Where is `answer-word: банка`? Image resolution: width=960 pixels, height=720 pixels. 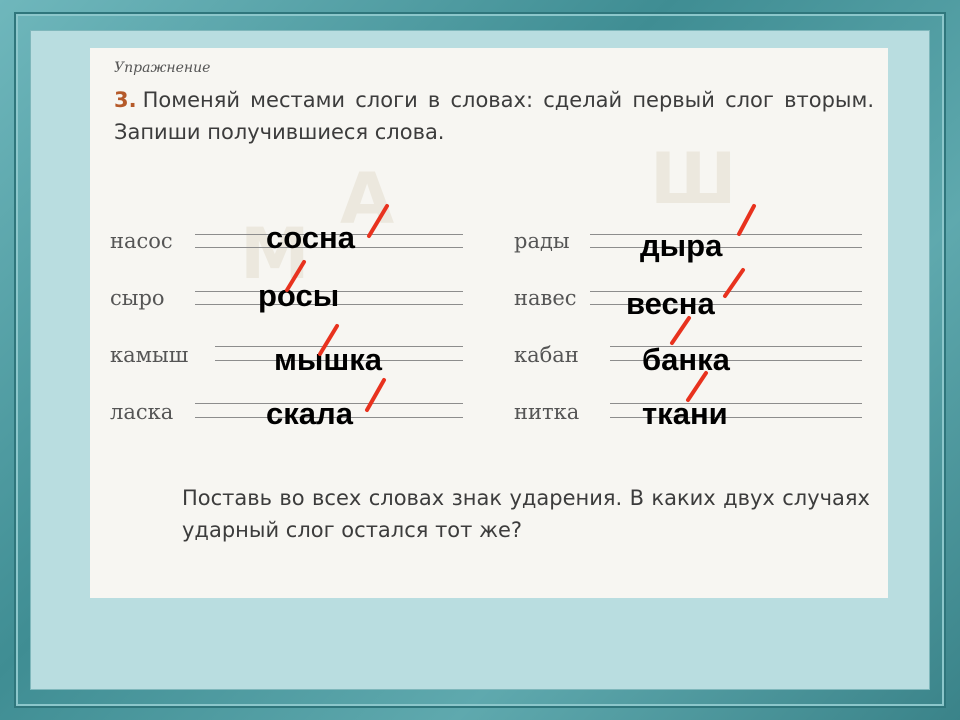
answer-word: банка is located at coordinates (686, 359).